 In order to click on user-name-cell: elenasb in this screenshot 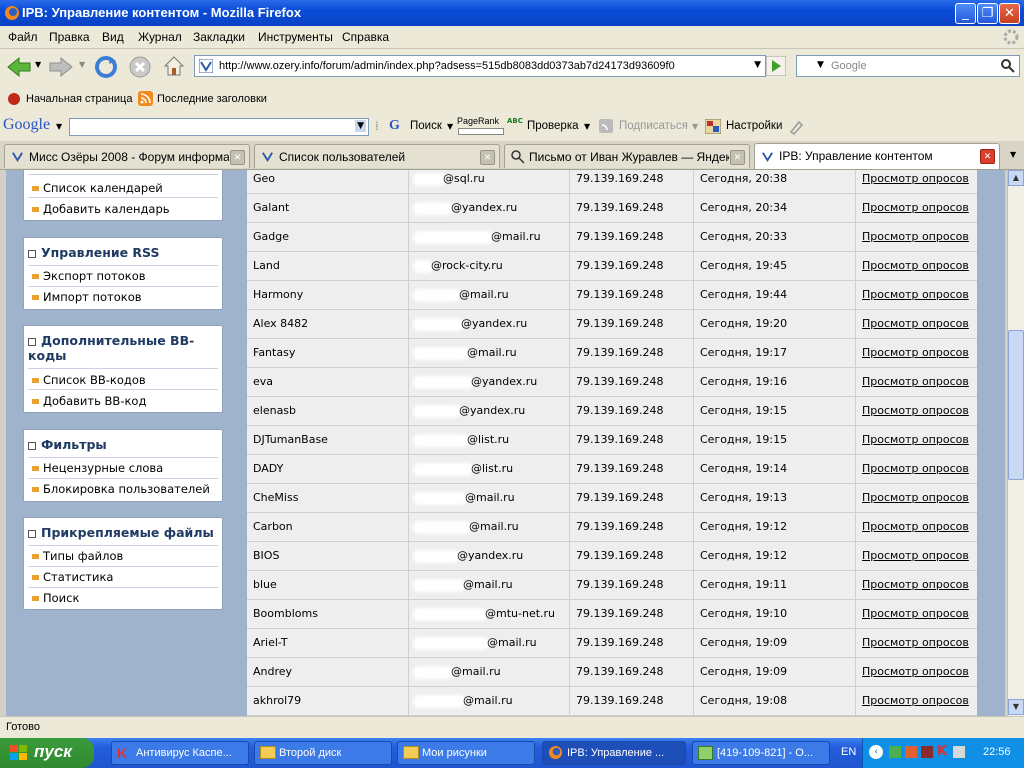, I will do `click(327, 411)`.